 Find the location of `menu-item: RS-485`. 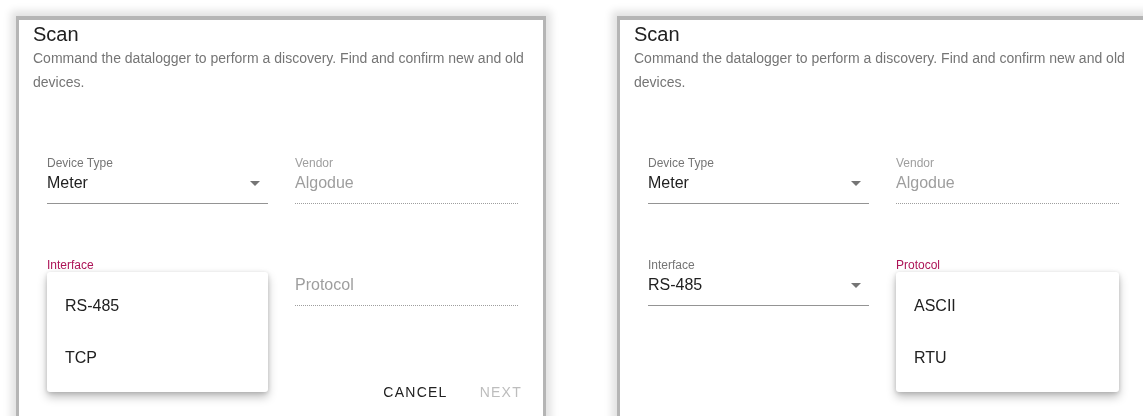

menu-item: RS-485 is located at coordinates (157, 306).